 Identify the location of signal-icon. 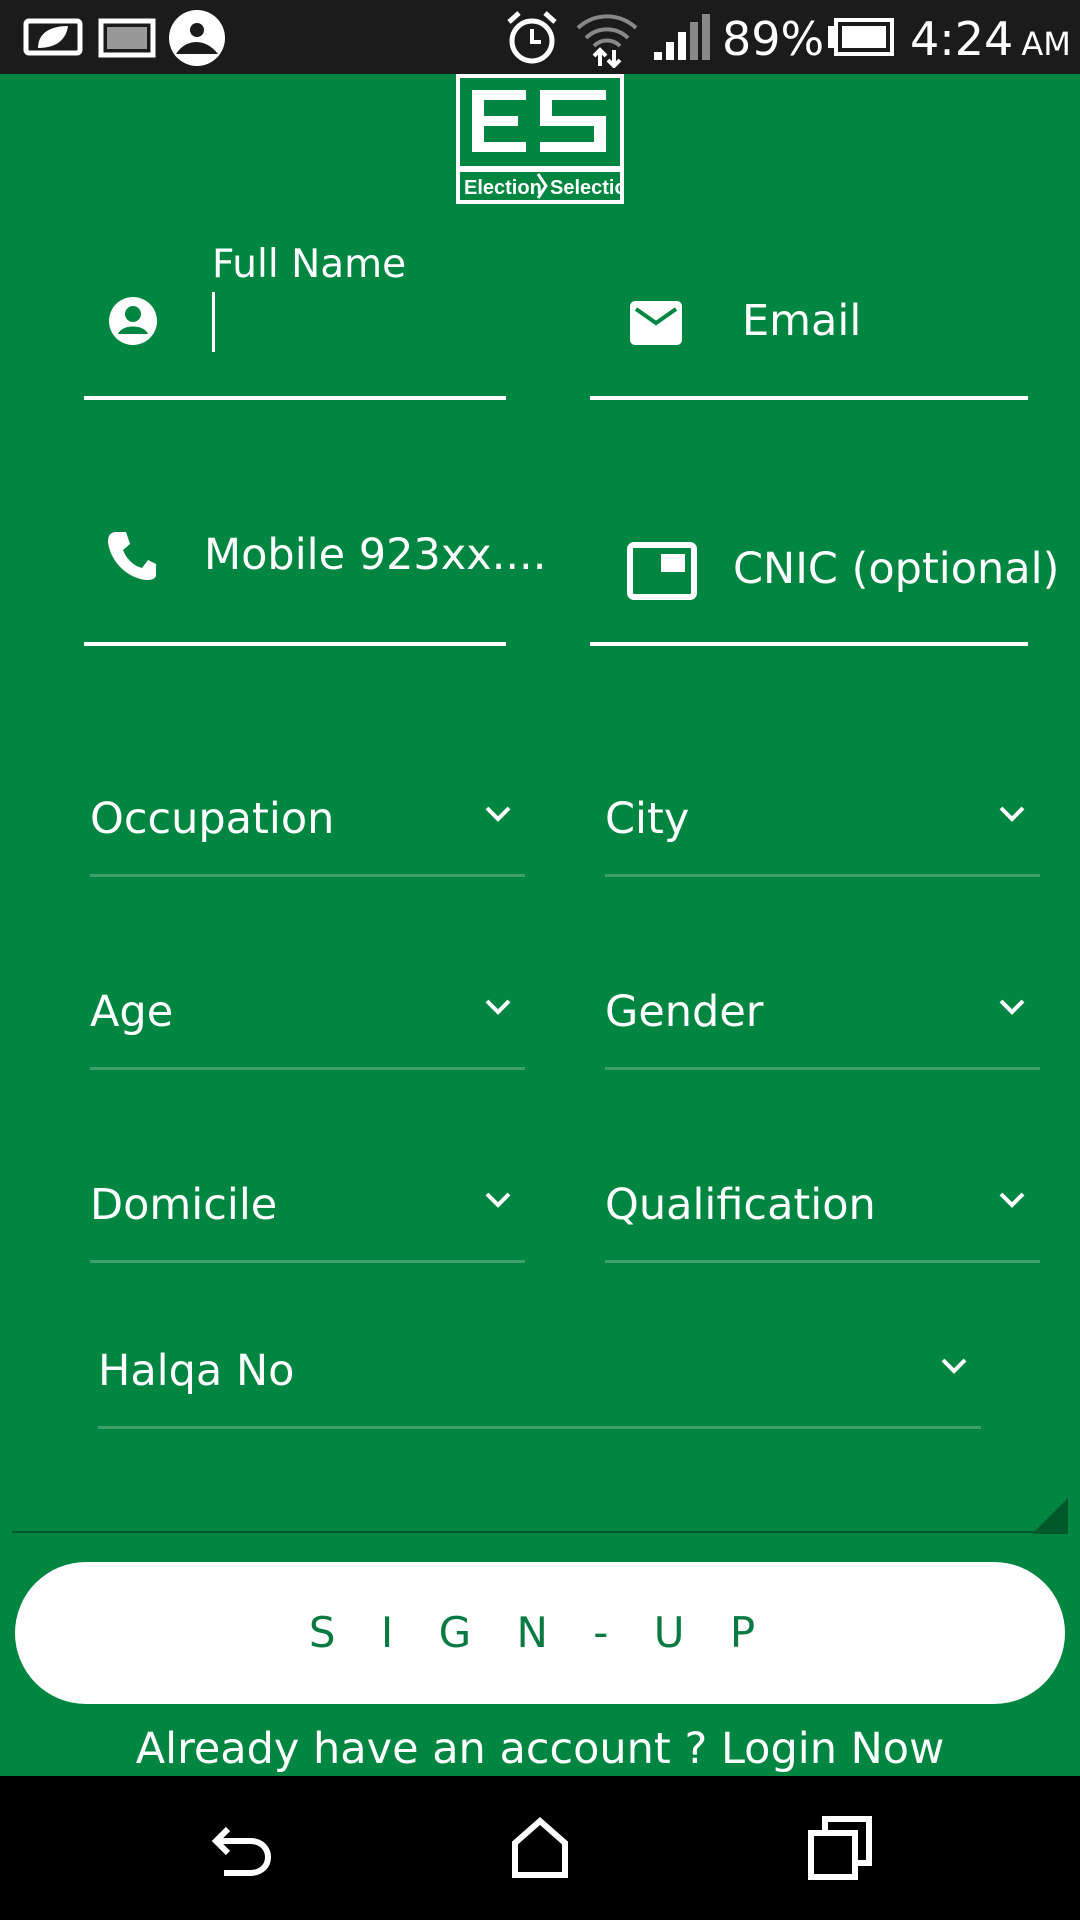
(682, 37).